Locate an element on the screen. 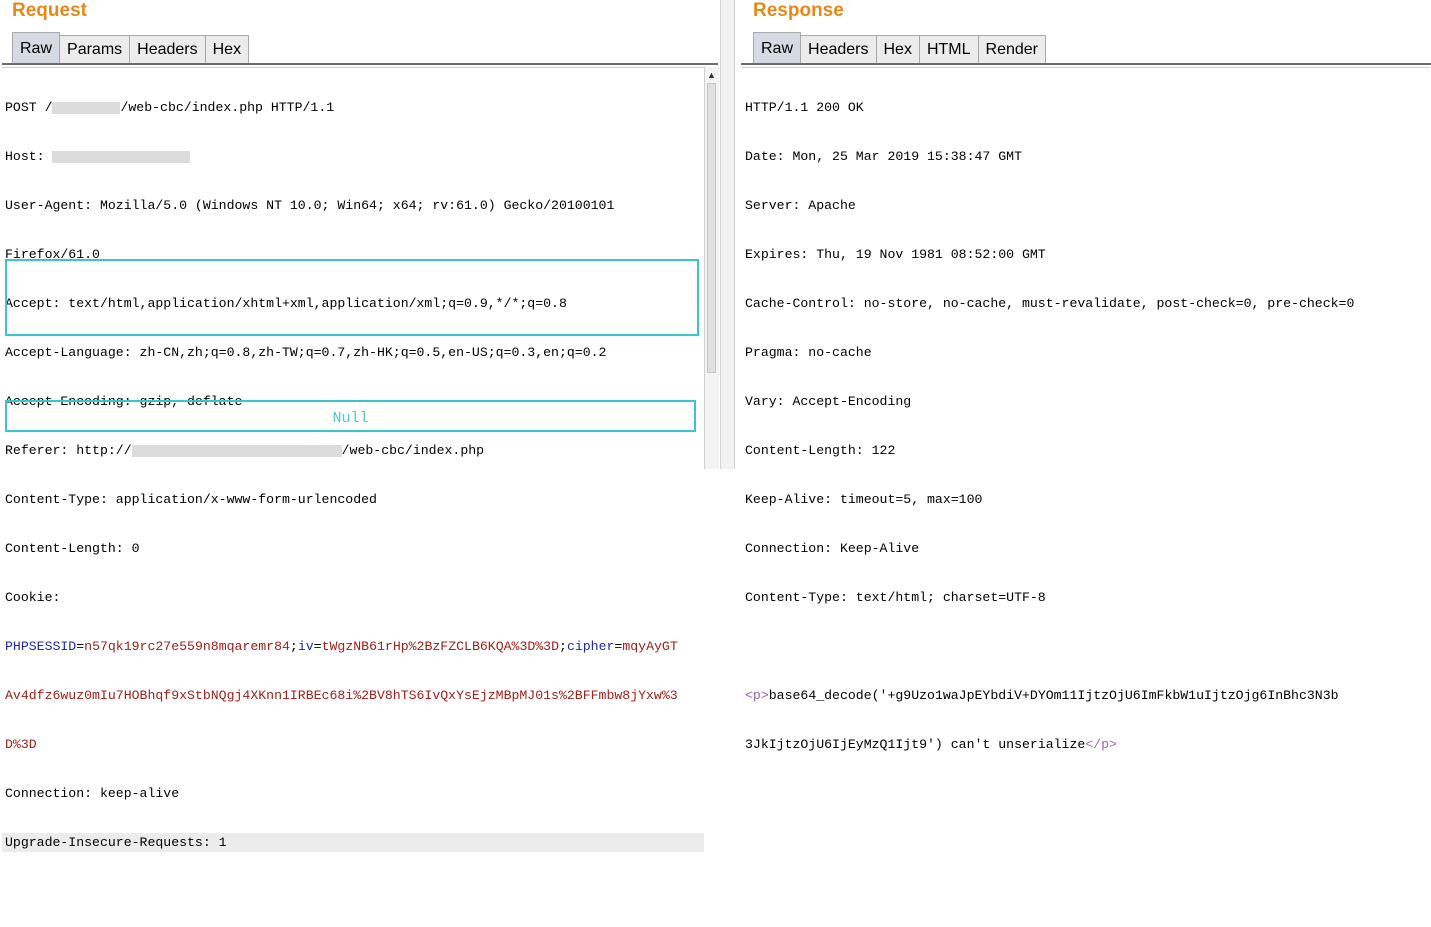 The width and height of the screenshot is (1431, 927). request-line-post: POST / /web-cbc/index.php HTTP/1.1 is located at coordinates (353, 107).